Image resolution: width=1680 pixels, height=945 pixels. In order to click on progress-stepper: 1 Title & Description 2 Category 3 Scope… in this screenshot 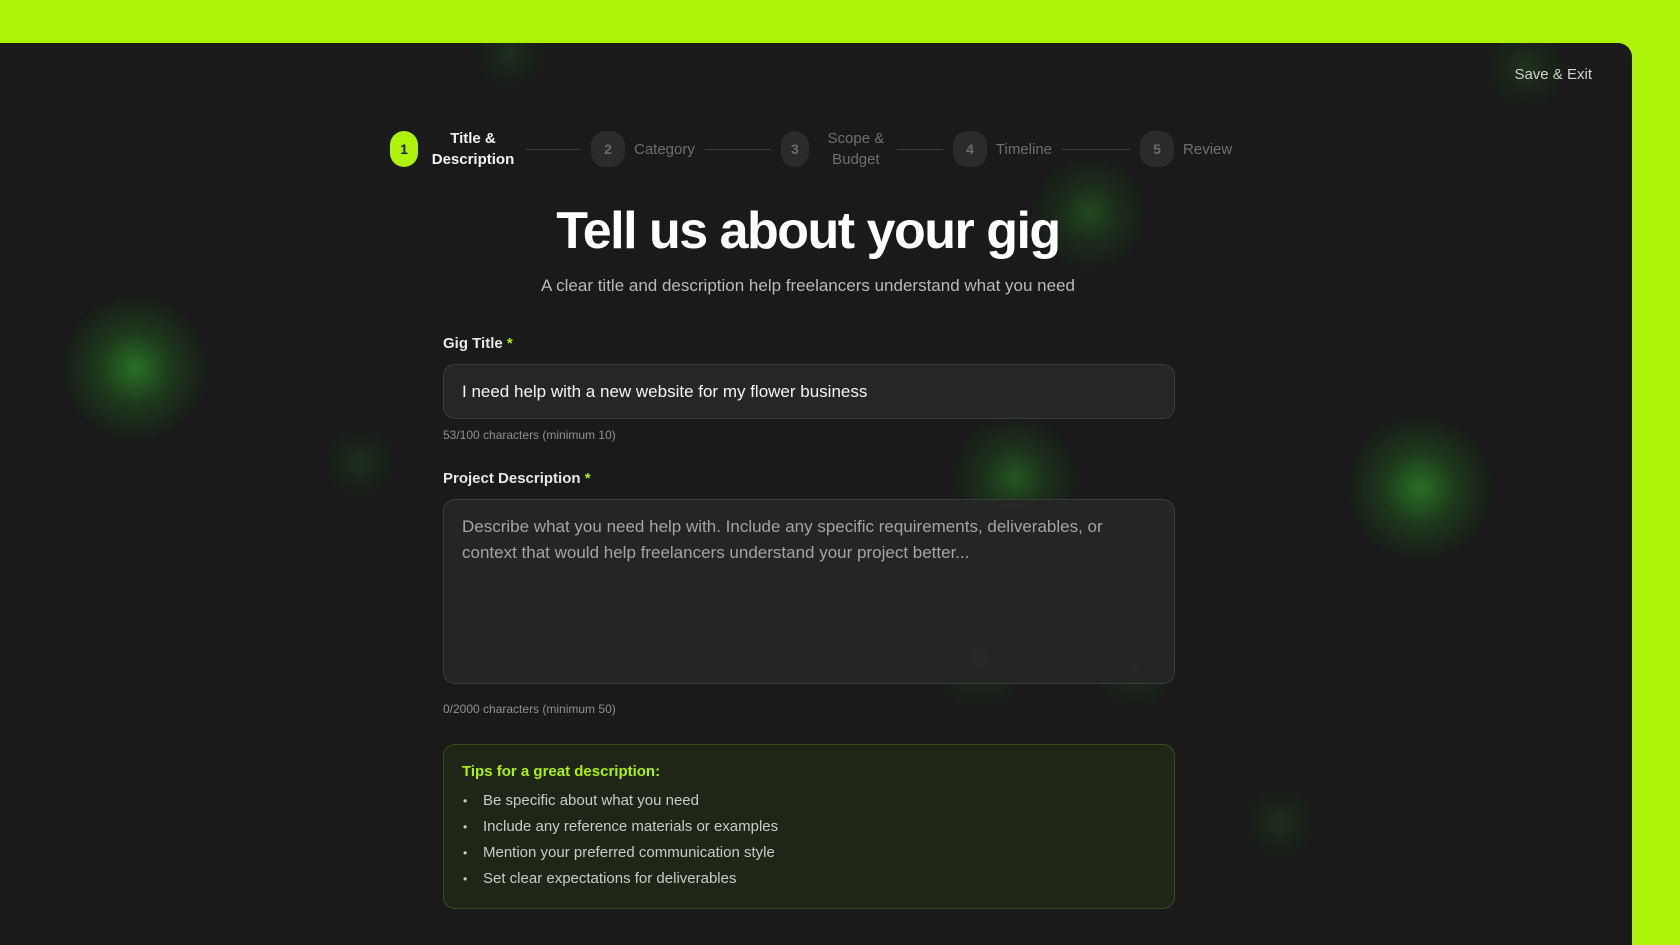, I will do `click(811, 149)`.